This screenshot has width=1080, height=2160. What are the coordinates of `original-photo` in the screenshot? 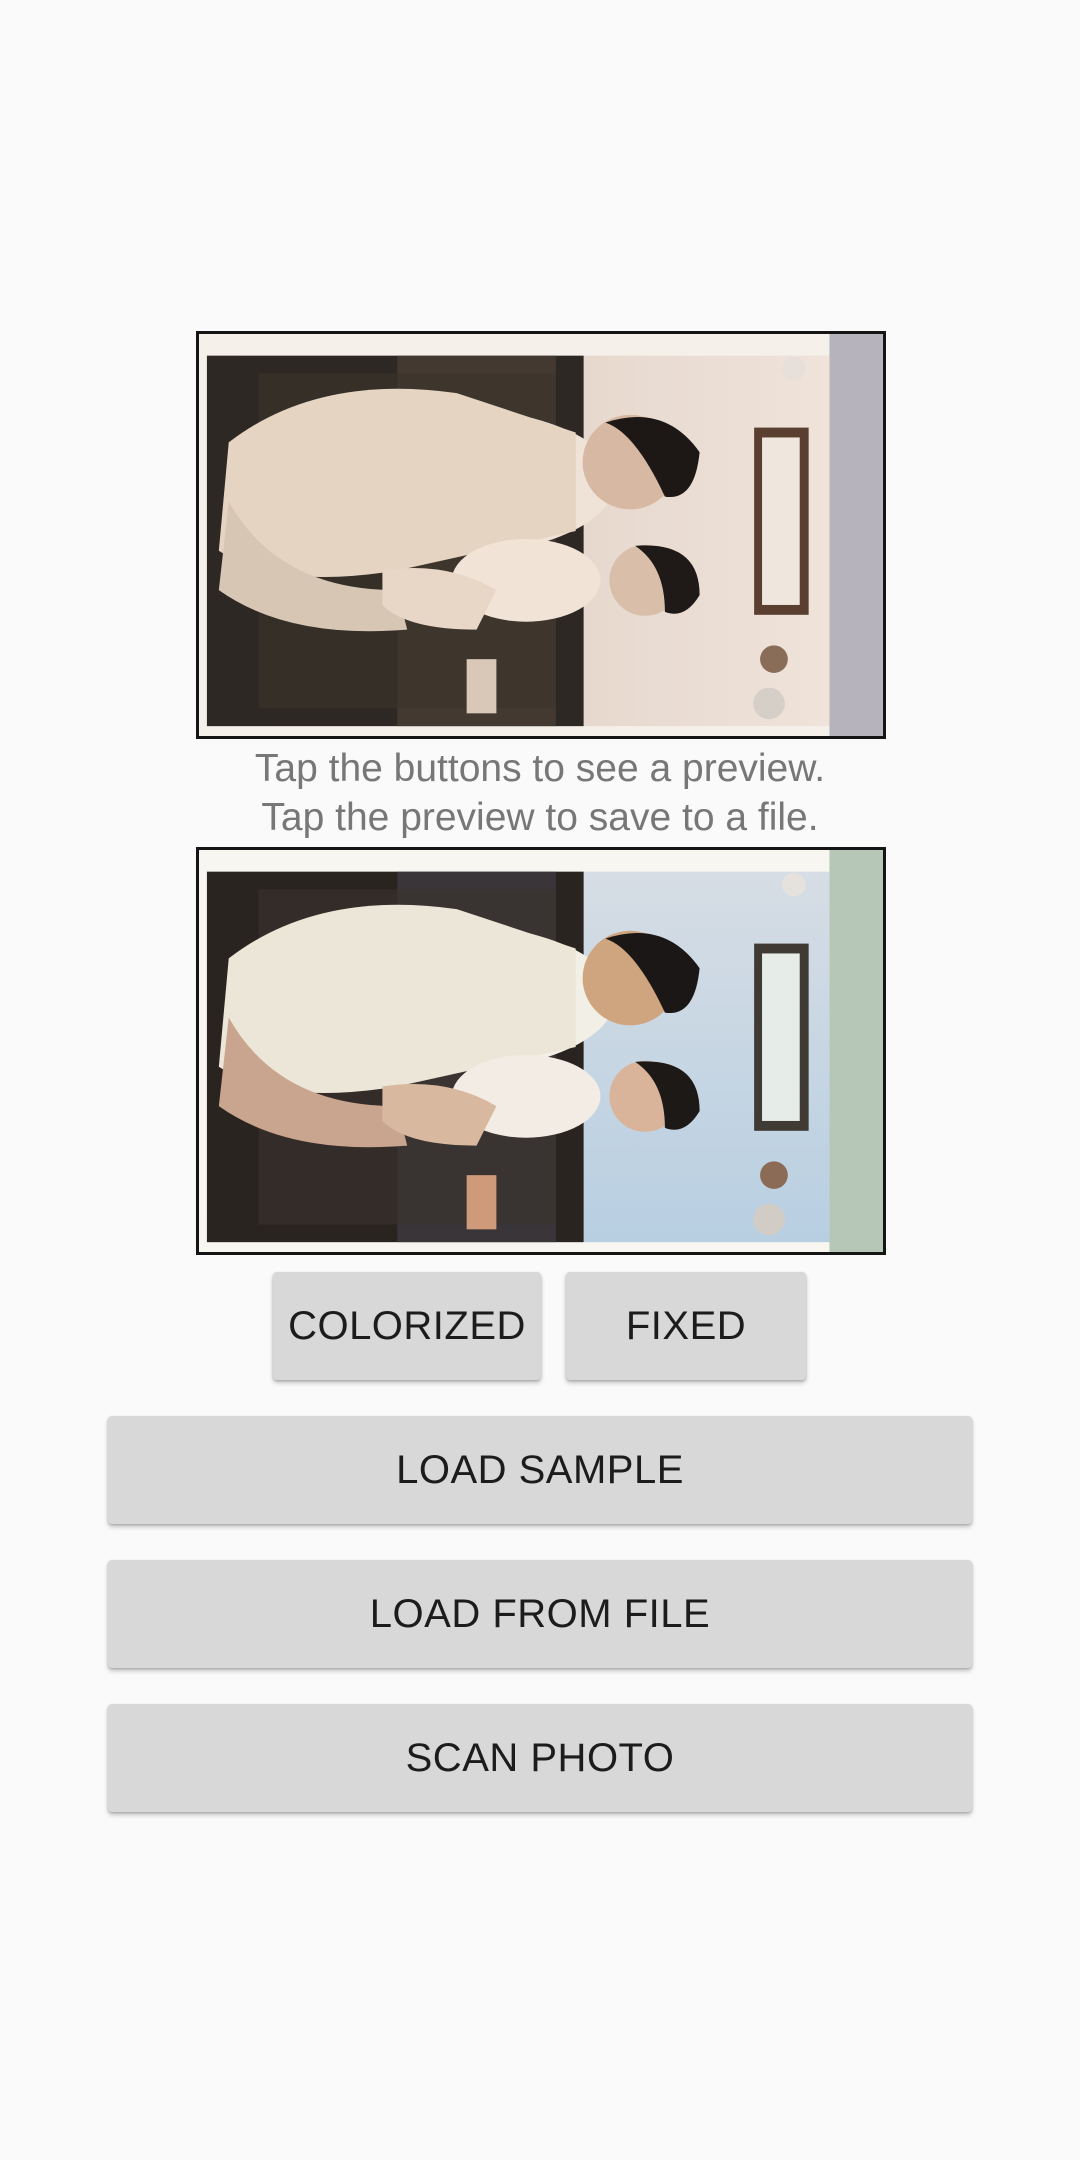 It's located at (541, 535).